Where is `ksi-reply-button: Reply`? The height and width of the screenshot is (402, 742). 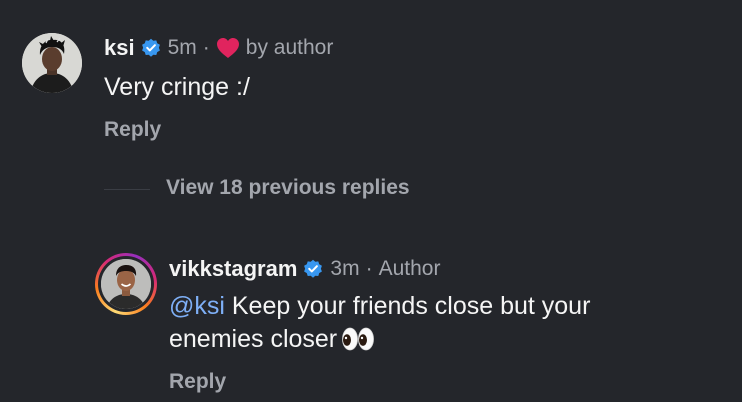 ksi-reply-button: Reply is located at coordinates (132, 130).